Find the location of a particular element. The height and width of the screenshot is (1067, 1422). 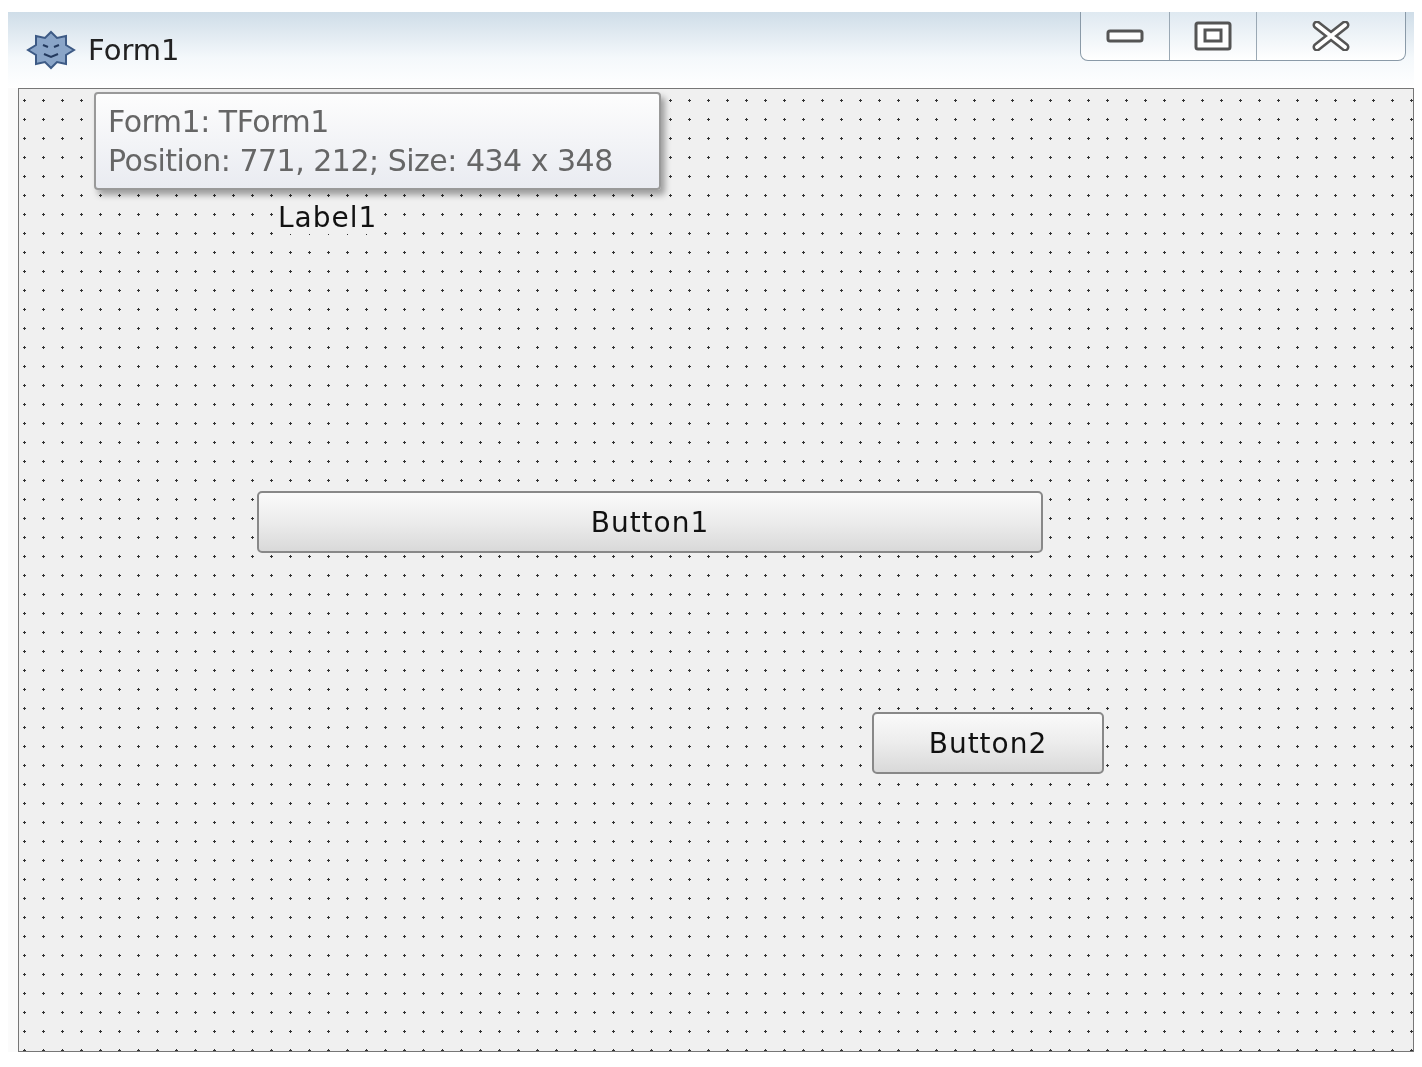

tooltip-text: Form1: TForm1 is located at coordinates (219, 121).